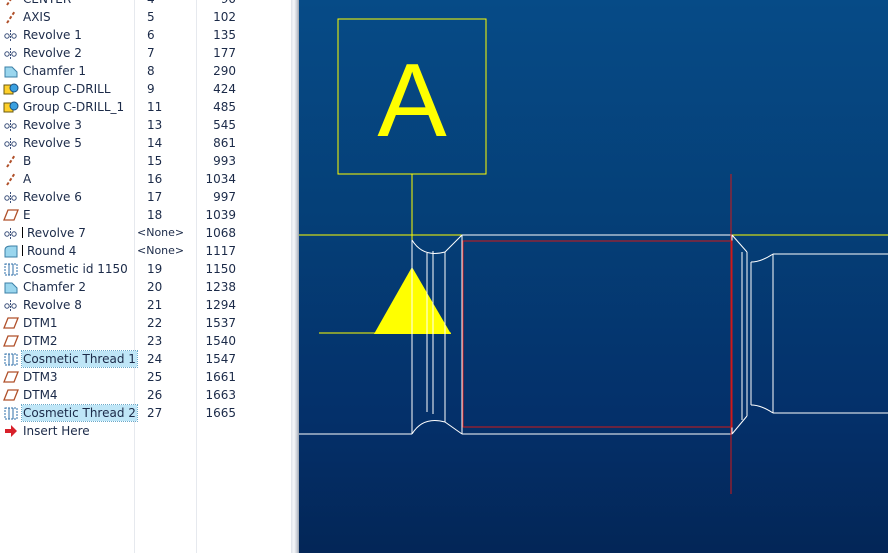  Describe the element at coordinates (145, 287) in the screenshot. I see `tree-row: Chamfer 2 20 1238` at that location.